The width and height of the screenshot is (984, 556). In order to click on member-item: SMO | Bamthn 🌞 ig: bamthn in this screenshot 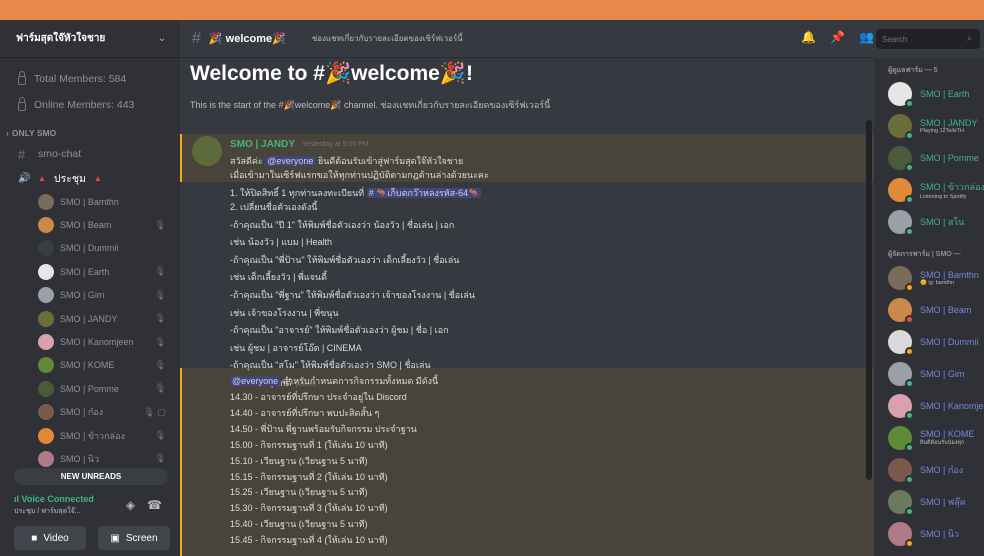, I will do `click(929, 278)`.